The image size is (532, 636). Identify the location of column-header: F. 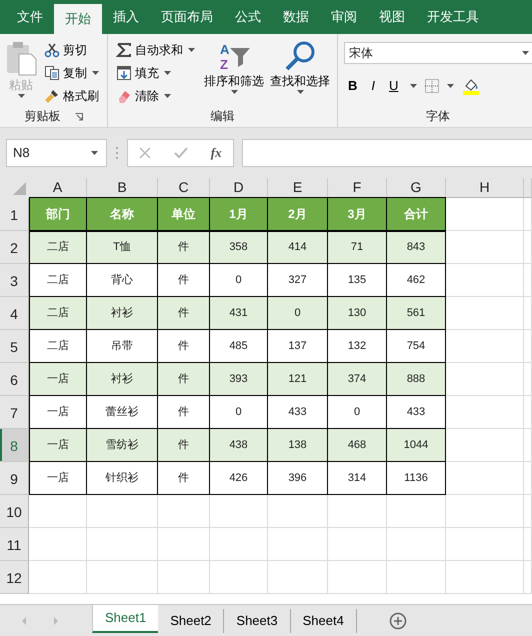
(357, 188).